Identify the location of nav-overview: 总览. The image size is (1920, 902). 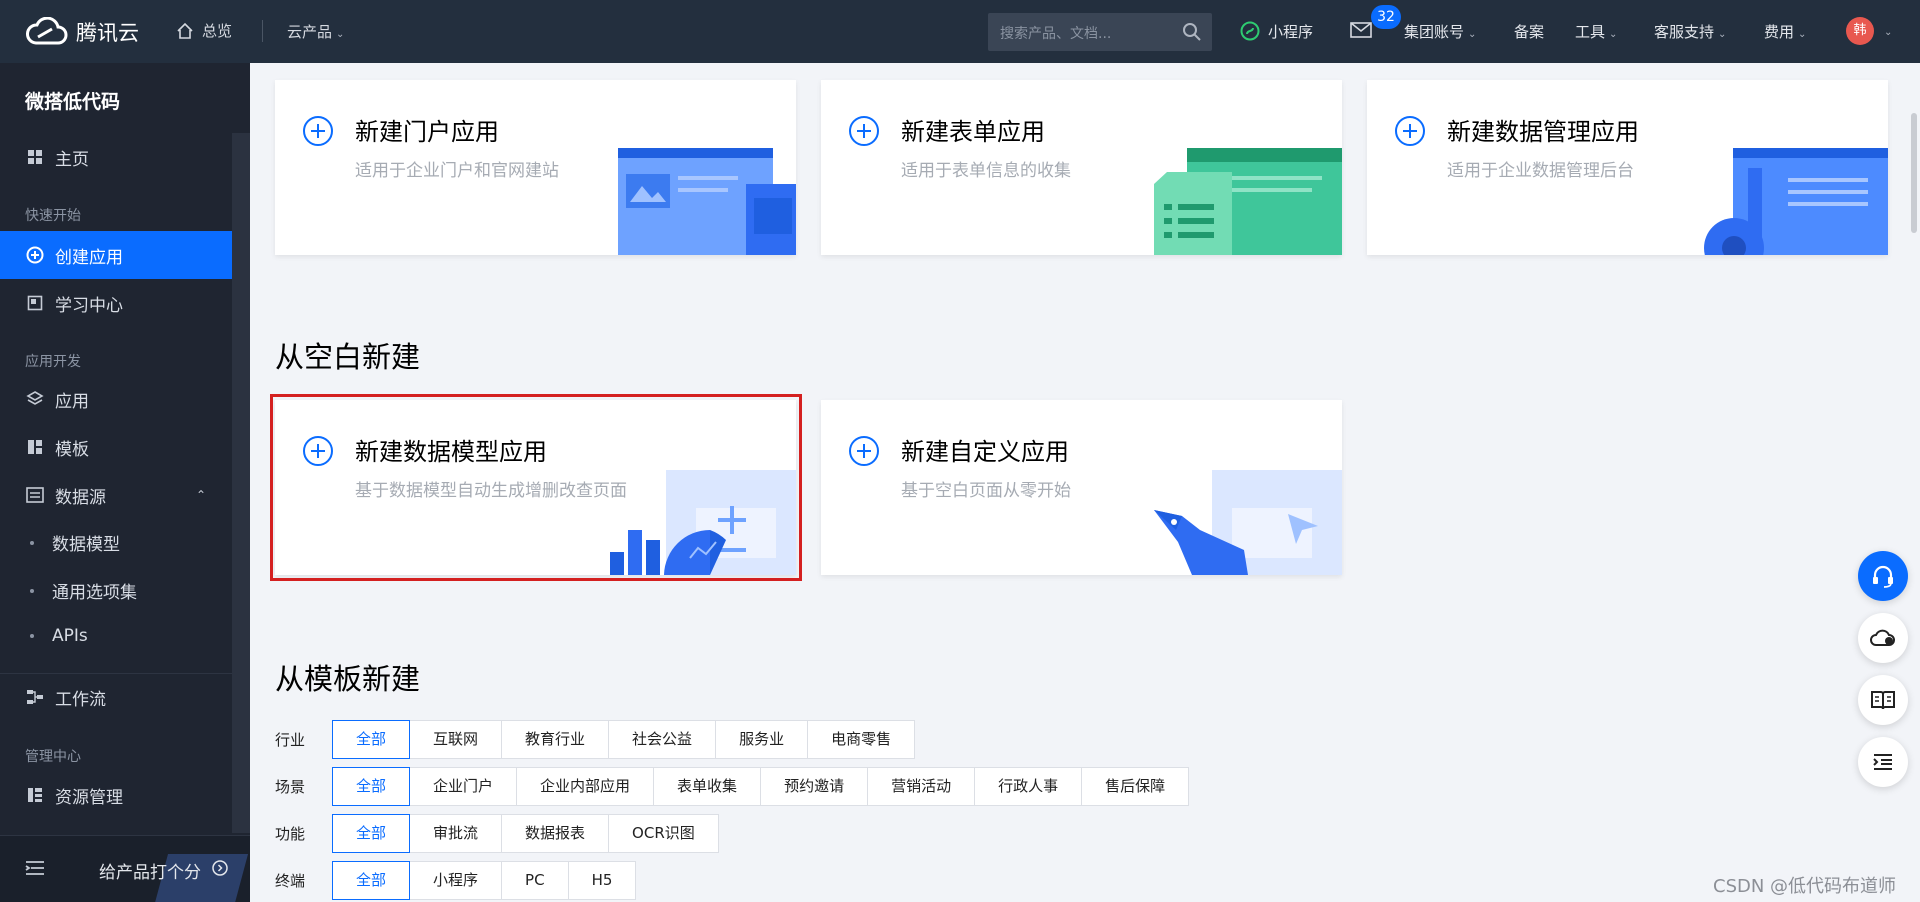
(204, 30).